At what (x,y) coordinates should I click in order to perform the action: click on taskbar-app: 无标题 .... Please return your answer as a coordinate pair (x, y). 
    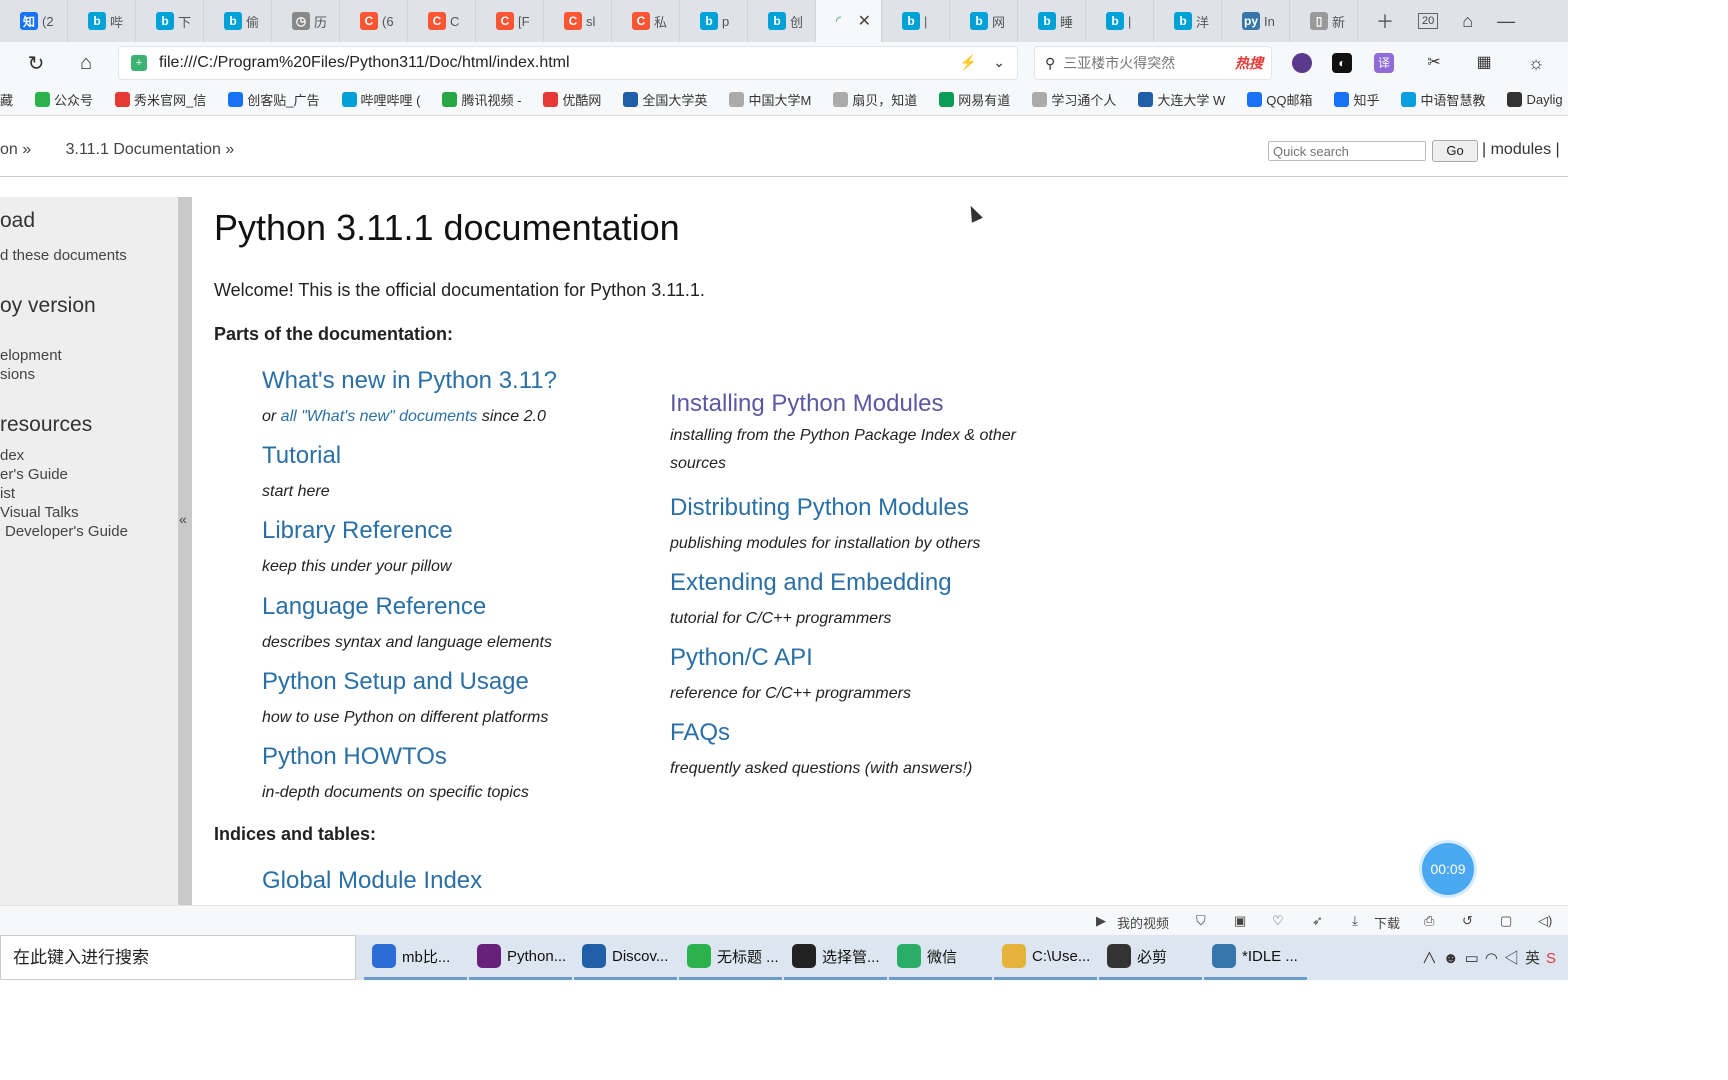
    Looking at the image, I should click on (730, 957).